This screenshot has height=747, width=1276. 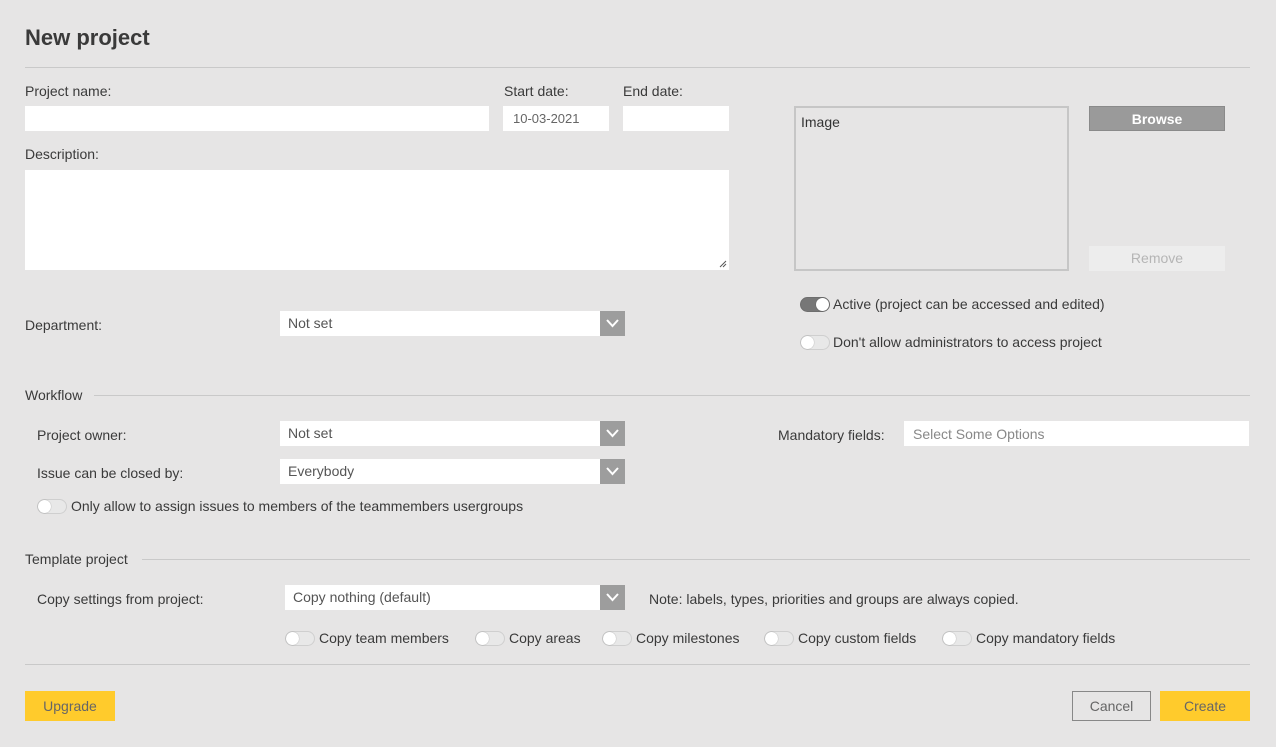 I want to click on project-name-label: Project name:, so click(x=68, y=91).